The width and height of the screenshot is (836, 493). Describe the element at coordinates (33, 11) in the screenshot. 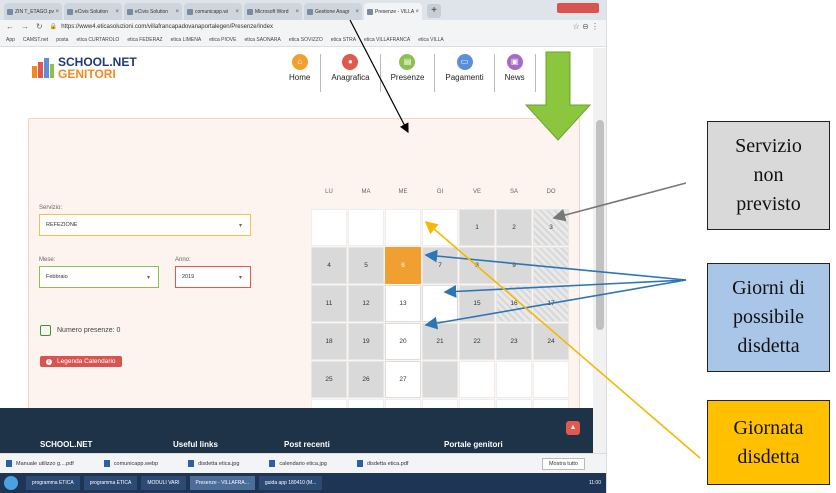

I see `browser-tab: ZIN T_ETAGO.pv ×` at that location.